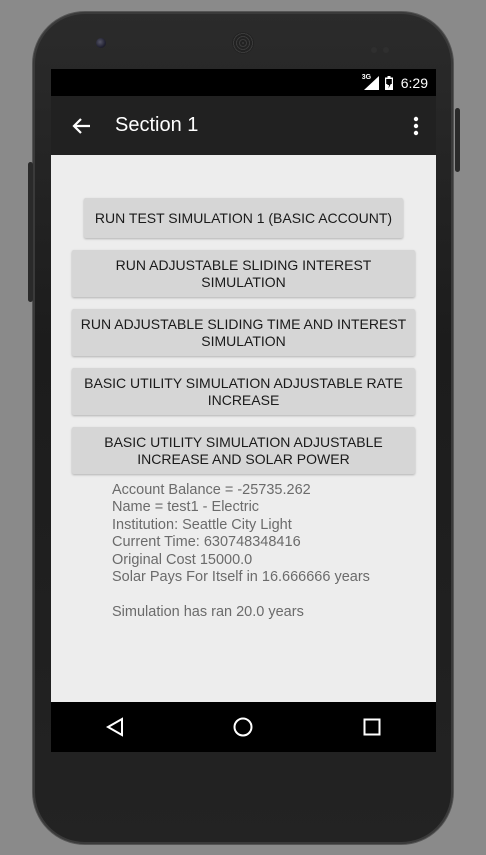 The height and width of the screenshot is (855, 486). I want to click on nav-back-button, so click(115, 727).